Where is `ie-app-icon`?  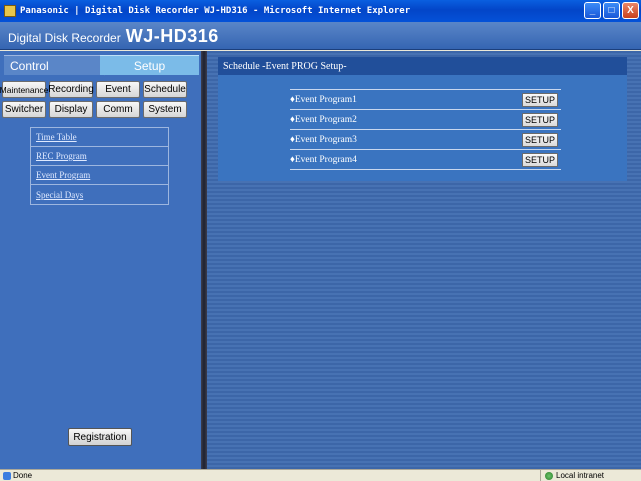 ie-app-icon is located at coordinates (10, 11).